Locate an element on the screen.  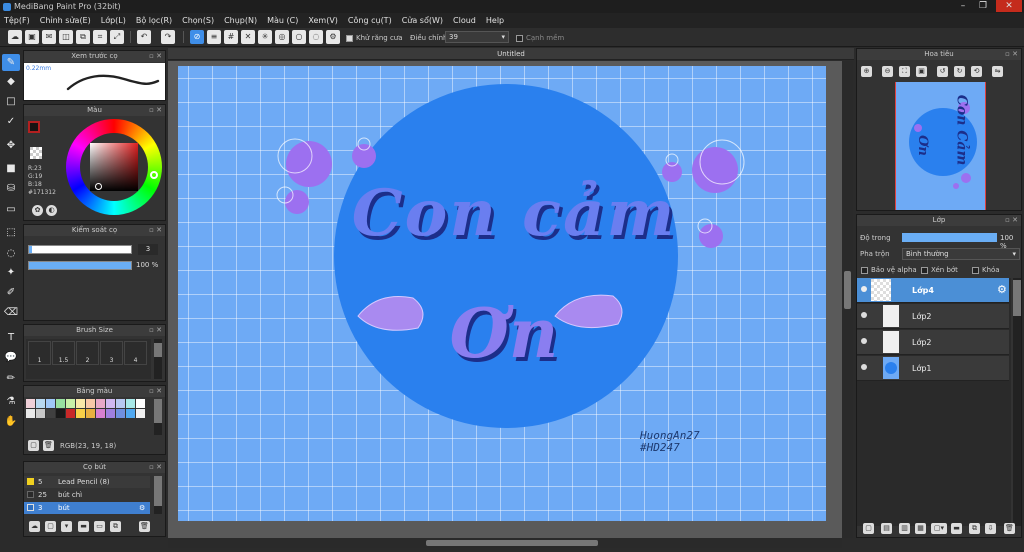
duplicate-layer-icon: ⧉ is located at coordinates (974, 528).